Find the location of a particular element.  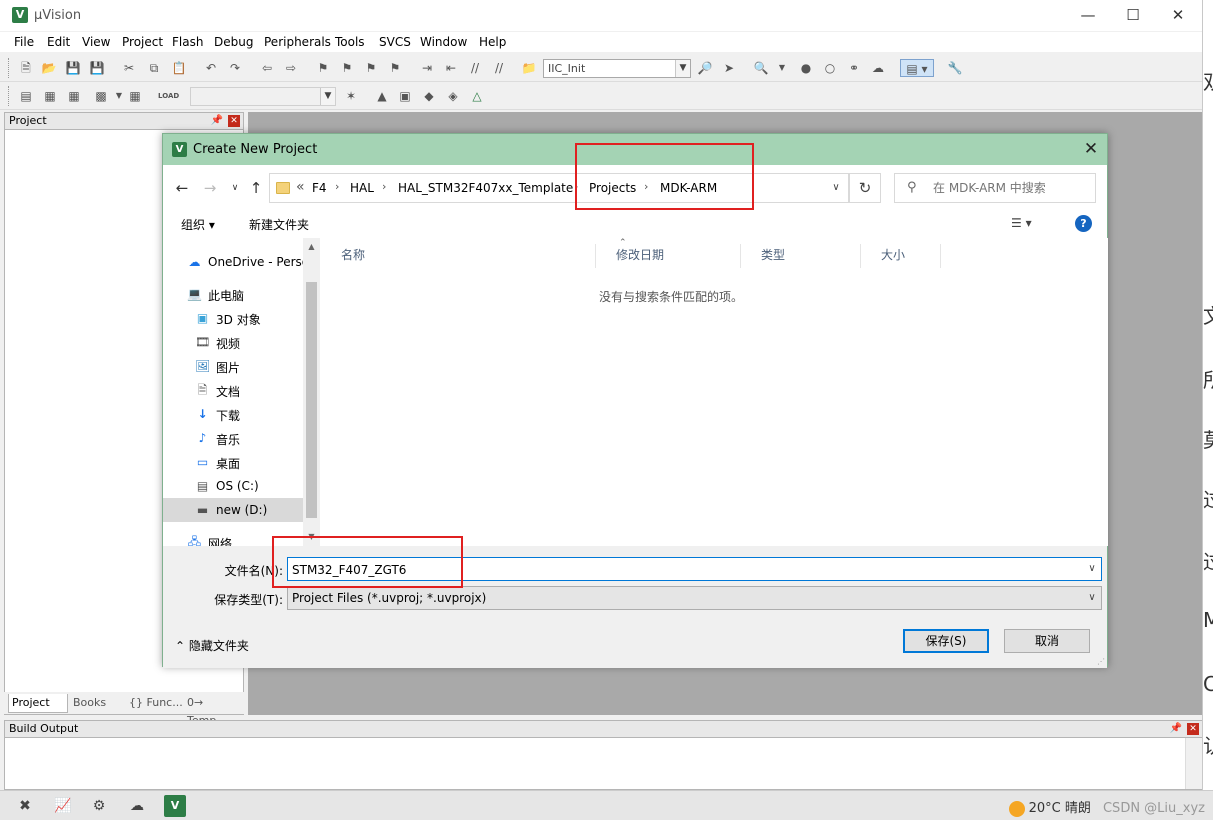

bookmark-icon: ⚑ is located at coordinates (323, 68).